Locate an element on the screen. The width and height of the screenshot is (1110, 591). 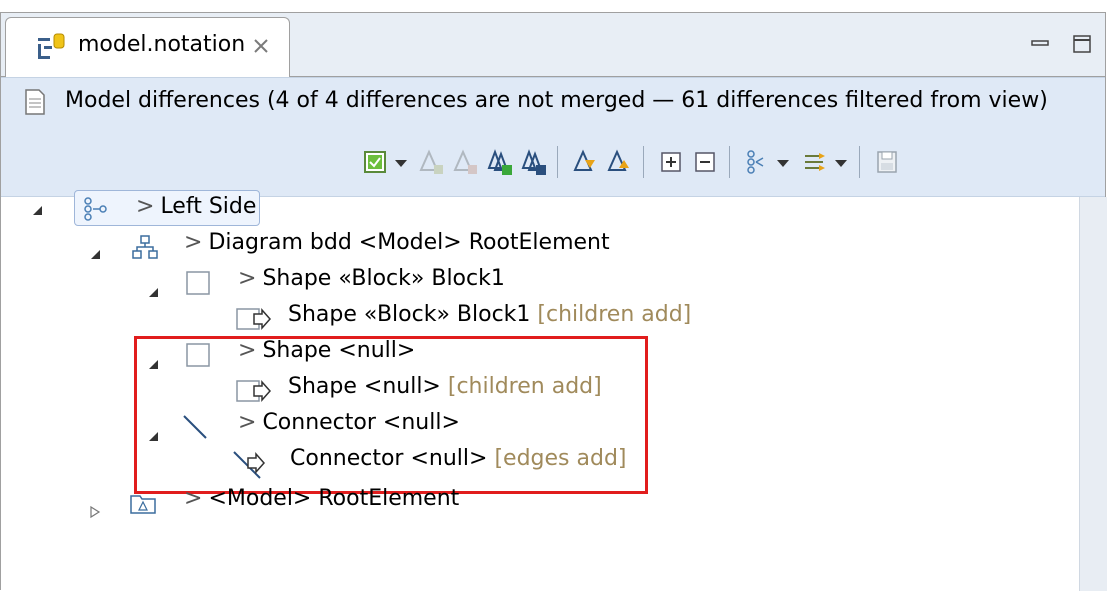
tree-item-left-side: > Left Side is located at coordinates (196, 206).